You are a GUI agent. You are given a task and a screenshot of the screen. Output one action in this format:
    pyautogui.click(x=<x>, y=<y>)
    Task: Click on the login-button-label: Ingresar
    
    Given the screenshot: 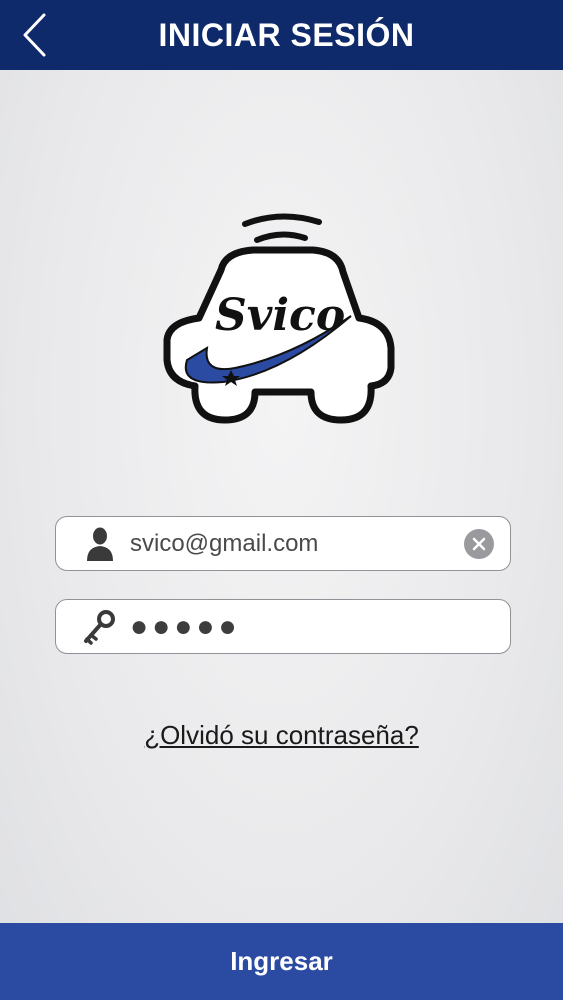 What is the action you would take?
    pyautogui.click(x=281, y=961)
    